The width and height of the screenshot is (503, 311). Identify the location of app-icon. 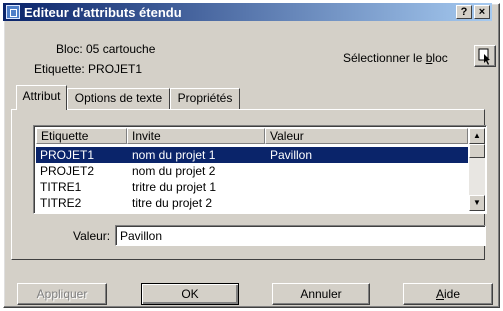
(13, 12).